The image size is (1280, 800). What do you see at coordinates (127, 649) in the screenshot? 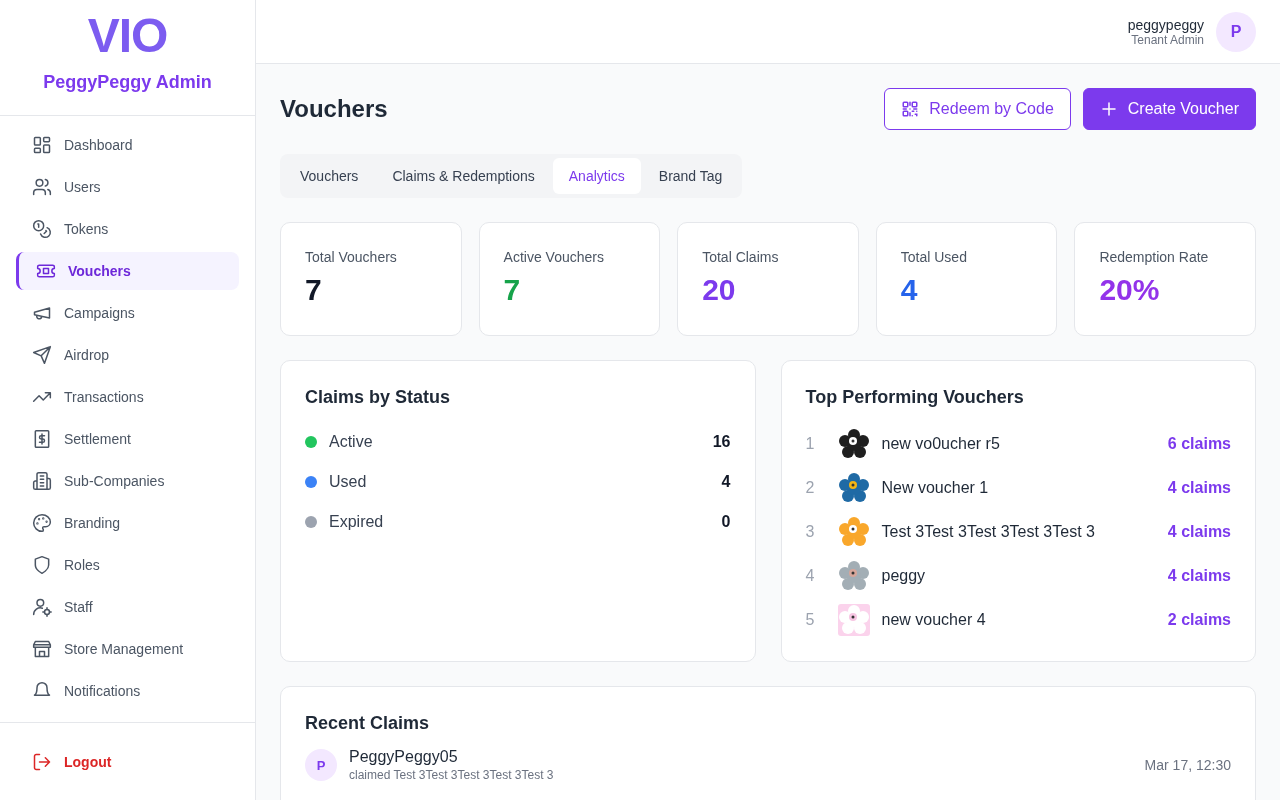
I see `sidebar-item: Store Management` at bounding box center [127, 649].